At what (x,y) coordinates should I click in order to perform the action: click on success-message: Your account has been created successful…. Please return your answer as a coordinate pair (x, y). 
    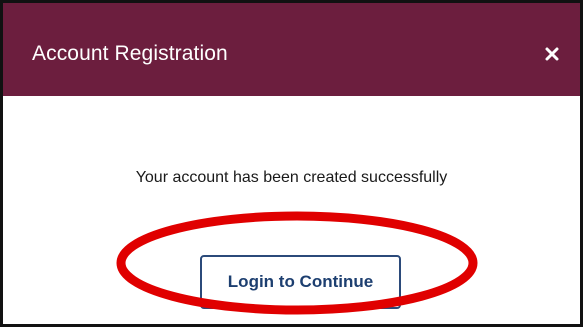
    Looking at the image, I should click on (291, 177).